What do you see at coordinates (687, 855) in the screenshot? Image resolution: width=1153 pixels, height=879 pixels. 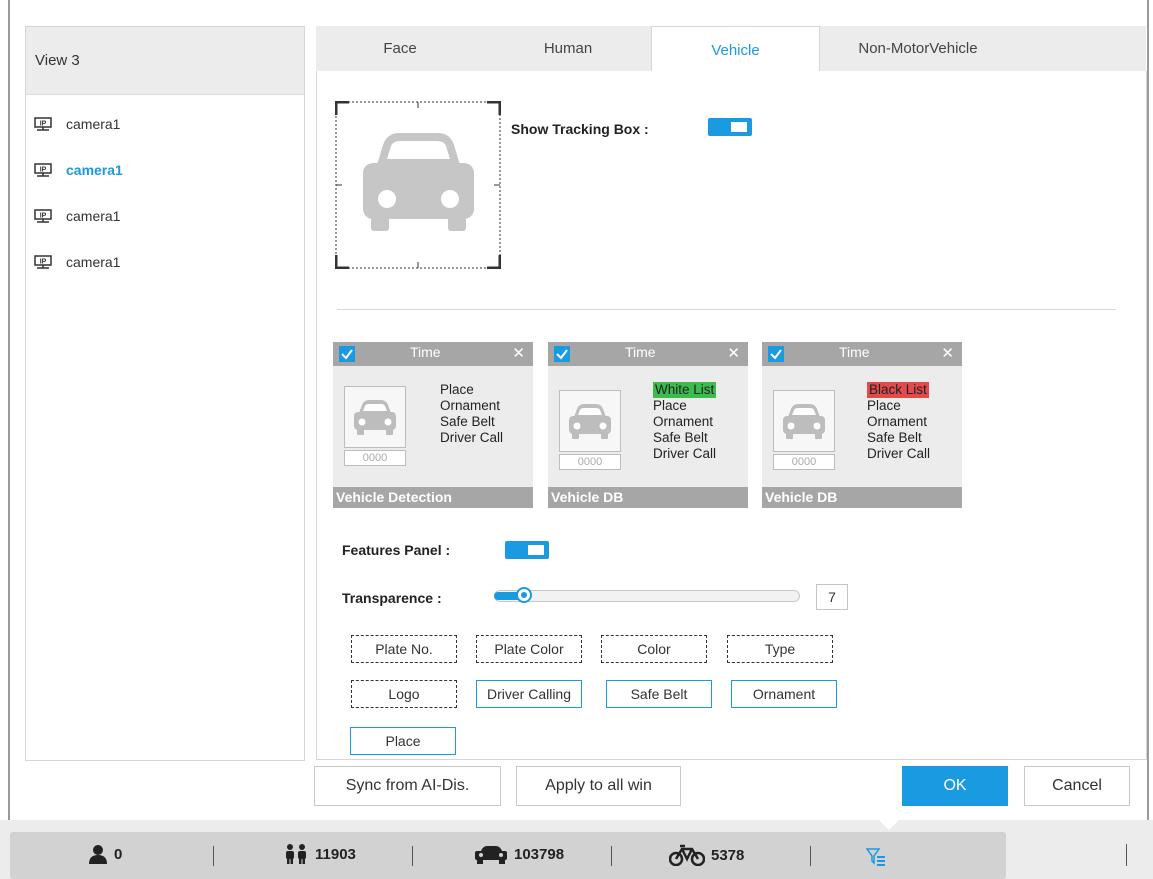 I see `bicycle-icon` at bounding box center [687, 855].